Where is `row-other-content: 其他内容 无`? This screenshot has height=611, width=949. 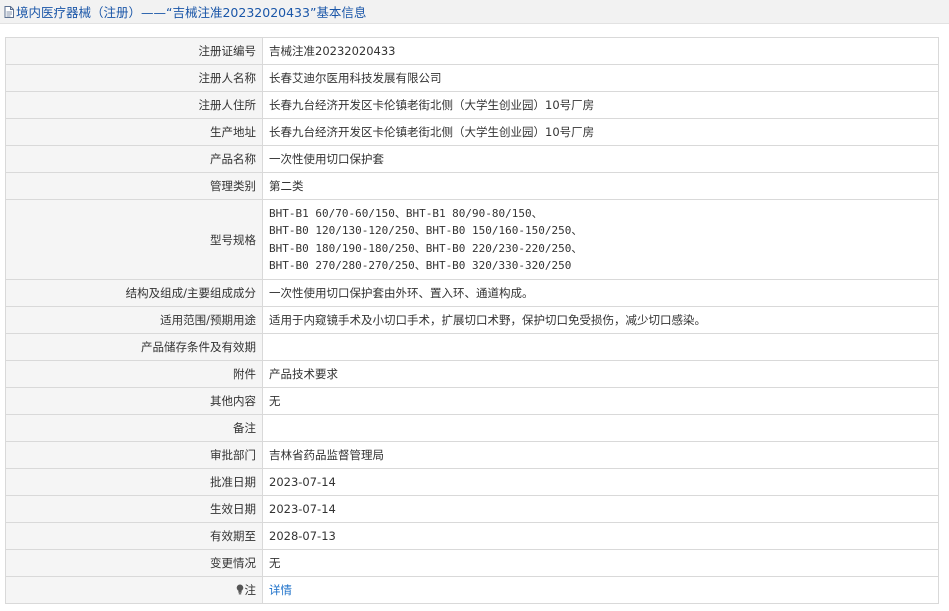 row-other-content: 其他内容 无 is located at coordinates (472, 401).